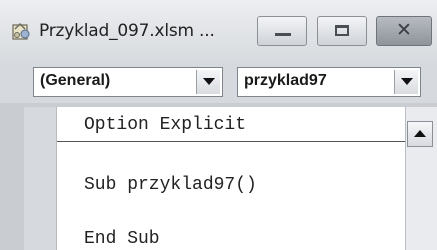 This screenshot has width=437, height=250. I want to click on close-button: ✕, so click(404, 31).